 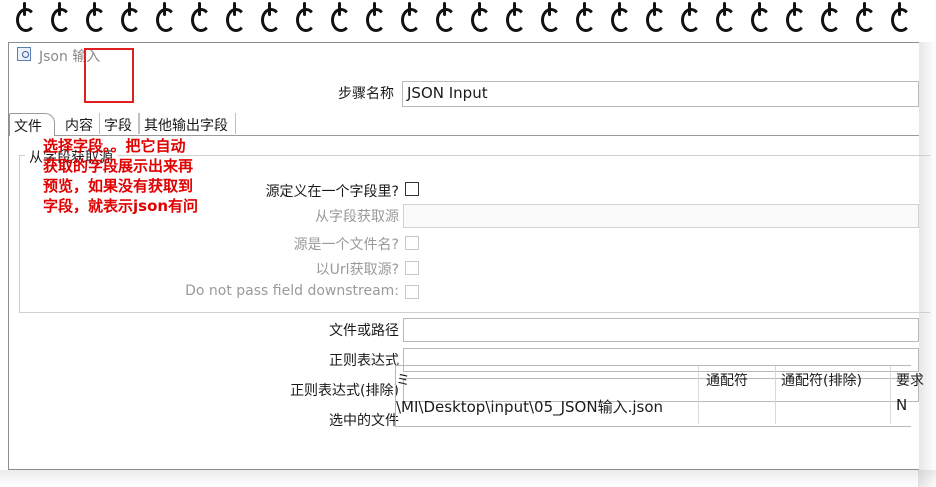 I want to click on table-cell-filename: \MI\Desktop\input\05_JSON输入.json, so click(x=529, y=406).